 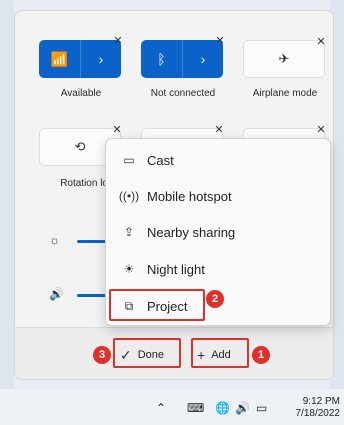 I want to click on taskbar-clock: 9:12 PM 7/18/2022, so click(x=318, y=408).